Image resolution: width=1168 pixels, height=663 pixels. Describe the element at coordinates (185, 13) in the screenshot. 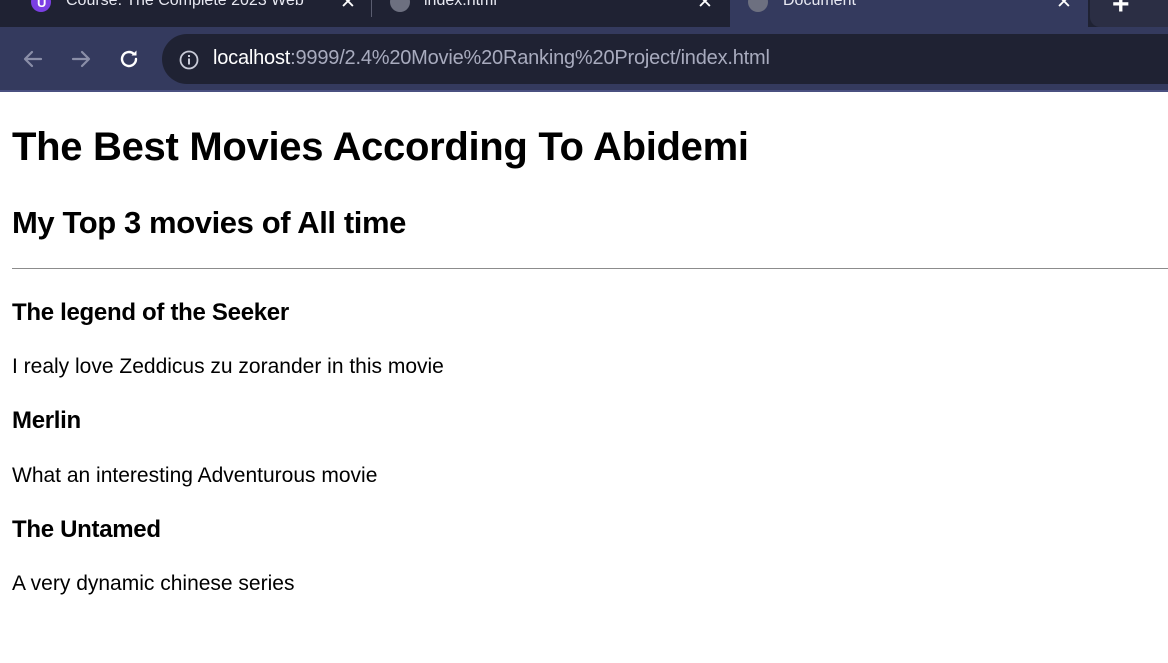

I see `tab-course: Course: The Complete 2023 Web ✕` at that location.